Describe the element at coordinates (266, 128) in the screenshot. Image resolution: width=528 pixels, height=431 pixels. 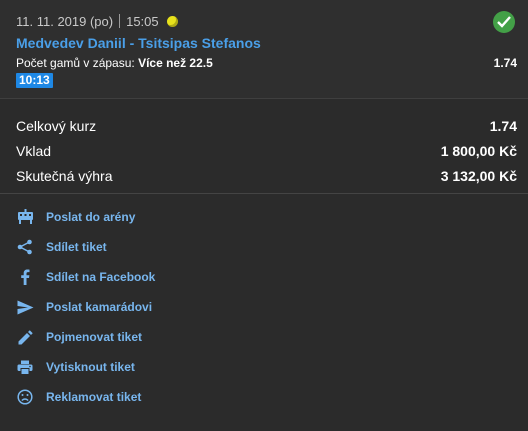
I see `total-odds-row: Celkový kurz 1.74` at that location.